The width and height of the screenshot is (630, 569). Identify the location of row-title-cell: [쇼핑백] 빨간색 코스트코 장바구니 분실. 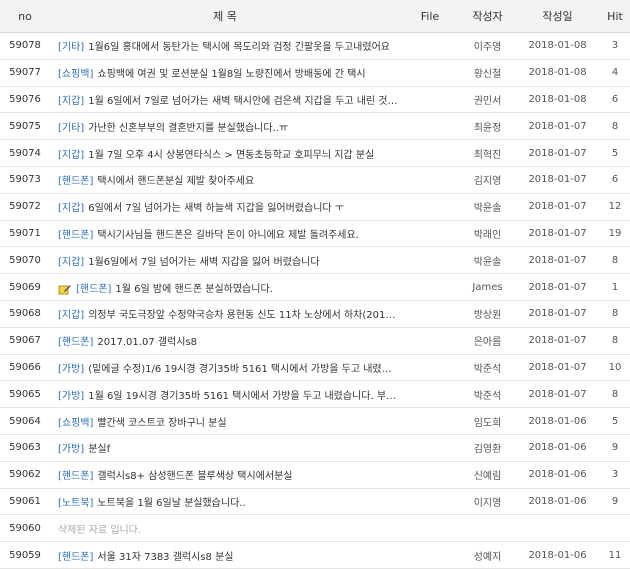
(225, 421).